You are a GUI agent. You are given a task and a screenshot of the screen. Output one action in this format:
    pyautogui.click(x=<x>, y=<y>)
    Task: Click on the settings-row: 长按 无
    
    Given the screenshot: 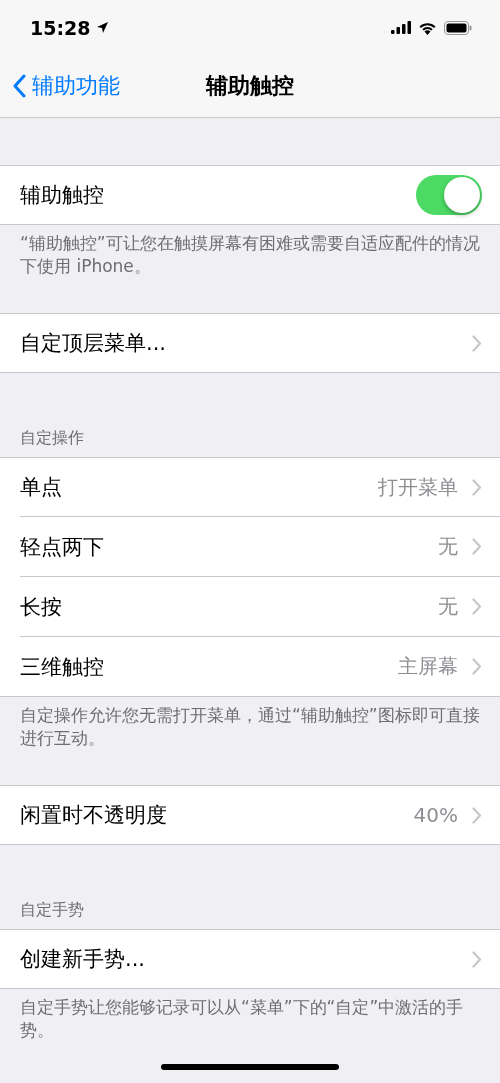 What is the action you would take?
    pyautogui.click(x=260, y=606)
    